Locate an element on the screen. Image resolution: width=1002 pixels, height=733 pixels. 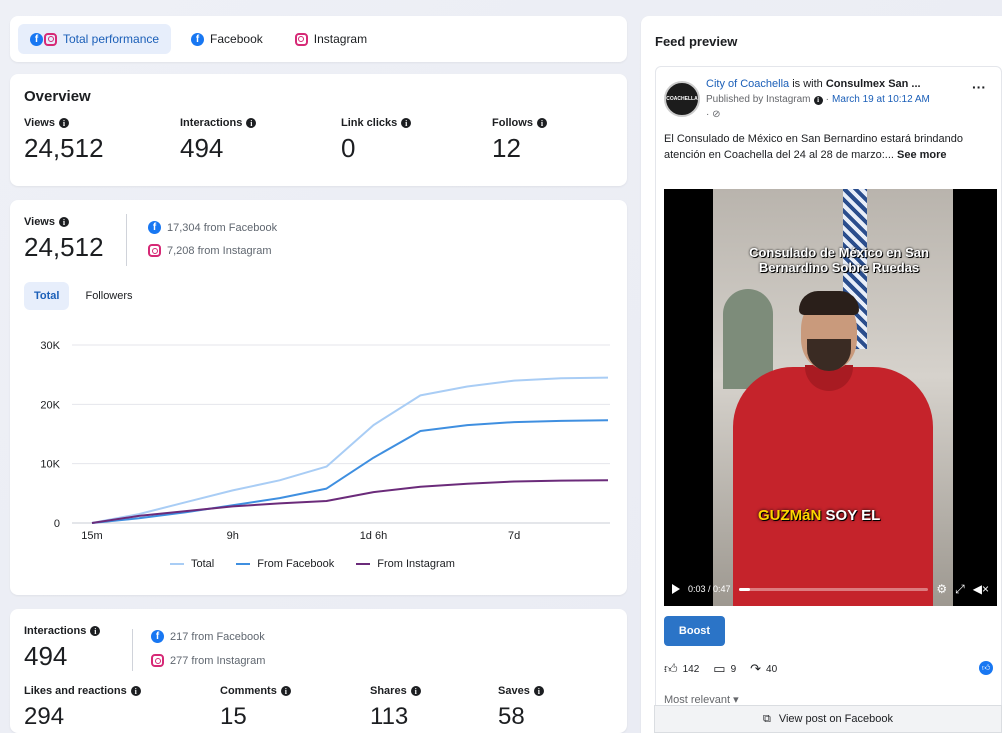
y-tick-label: 20K is located at coordinates (50, 405).